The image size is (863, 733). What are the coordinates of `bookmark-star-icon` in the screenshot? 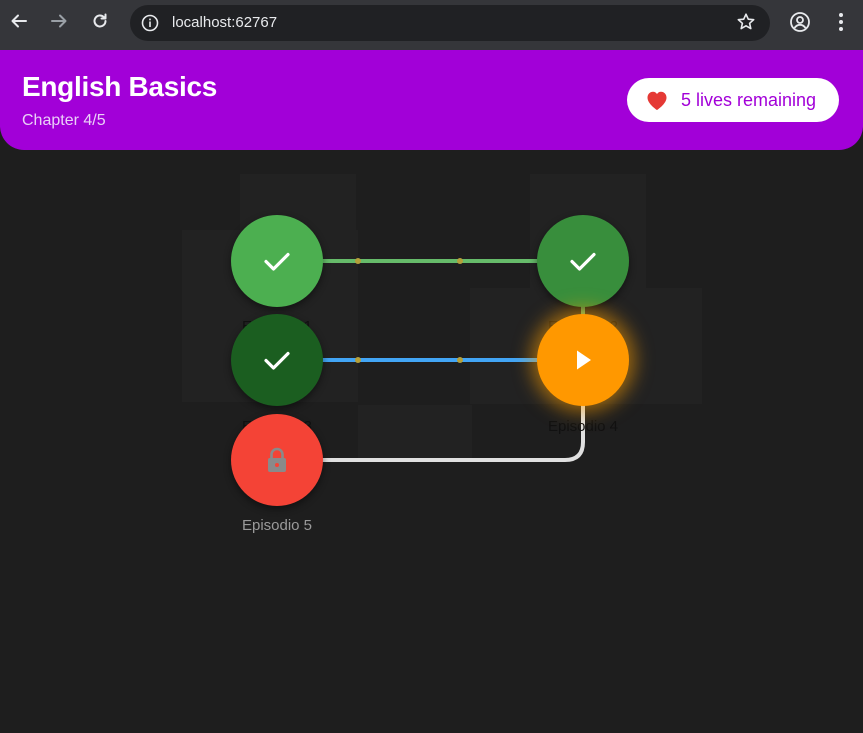 It's located at (746, 24).